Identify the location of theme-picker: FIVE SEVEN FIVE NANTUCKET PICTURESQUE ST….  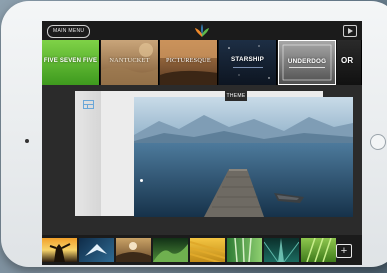
(202, 62).